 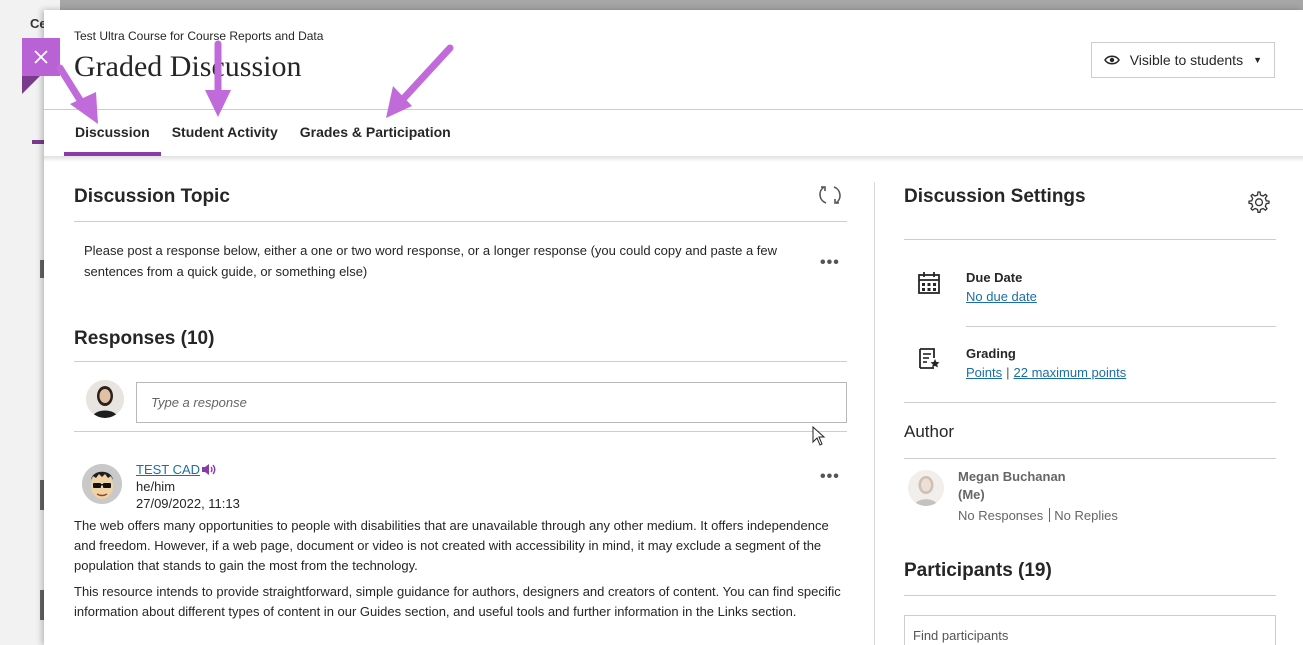 I want to click on settings-heading: Discussion Settings, so click(x=995, y=196).